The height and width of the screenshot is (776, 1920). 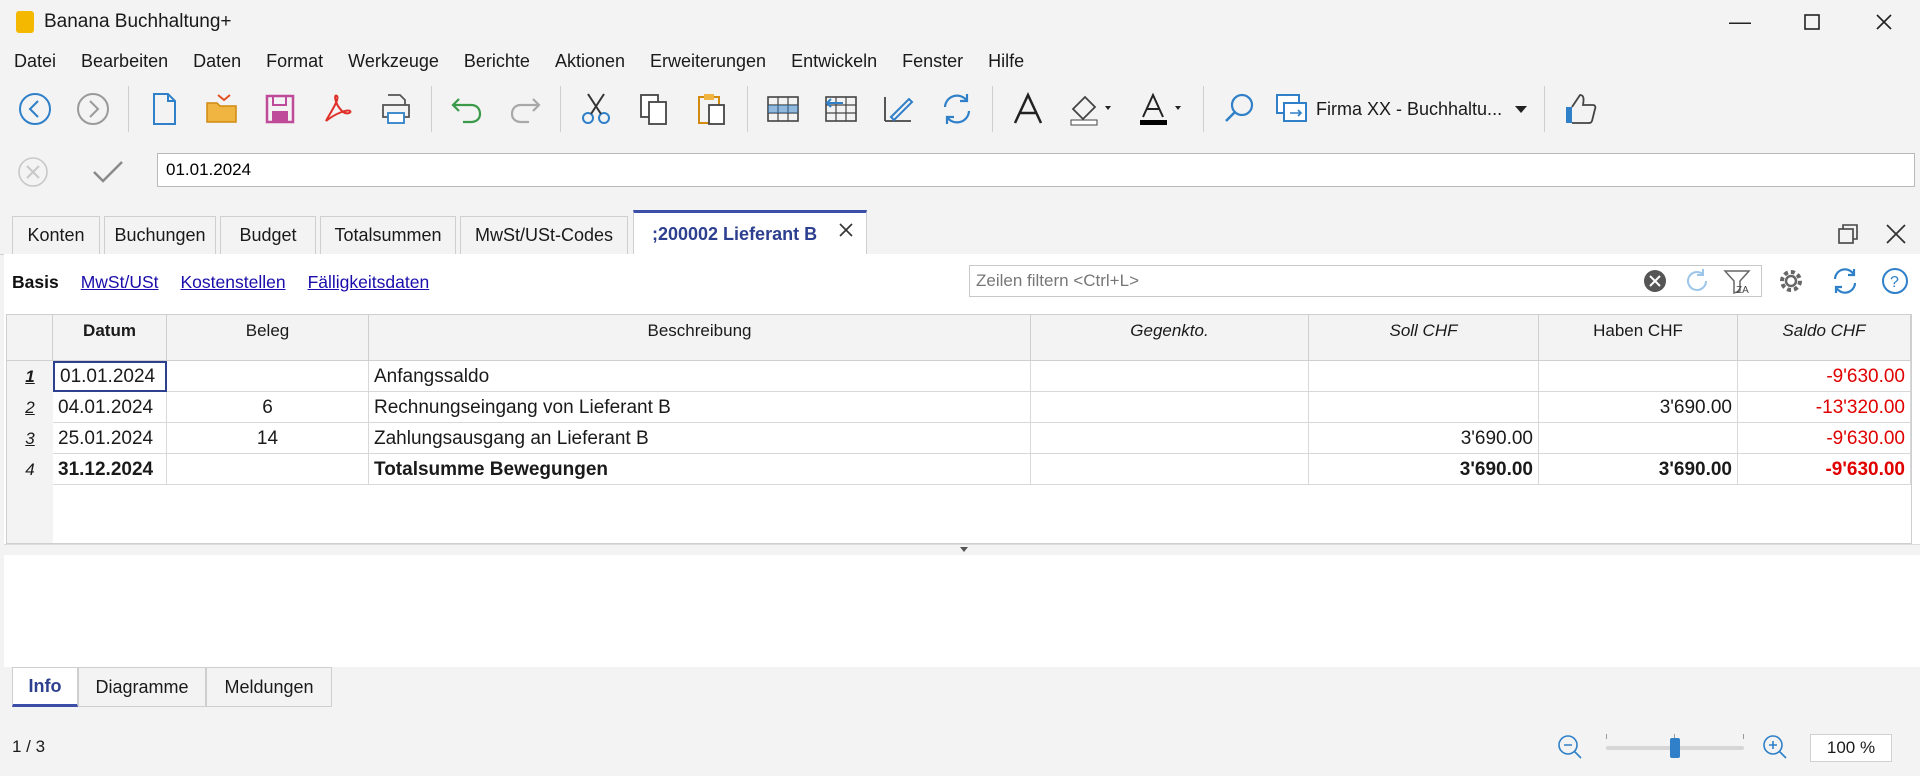 I want to click on cell-soll, so click(x=1424, y=407).